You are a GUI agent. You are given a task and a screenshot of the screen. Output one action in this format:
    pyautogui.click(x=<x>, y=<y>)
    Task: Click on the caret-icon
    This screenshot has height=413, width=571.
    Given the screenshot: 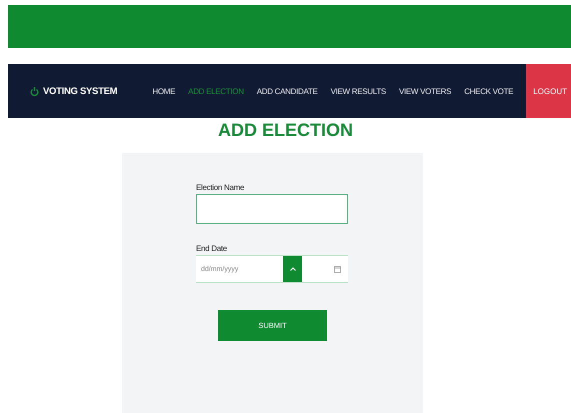 What is the action you would take?
    pyautogui.click(x=293, y=269)
    